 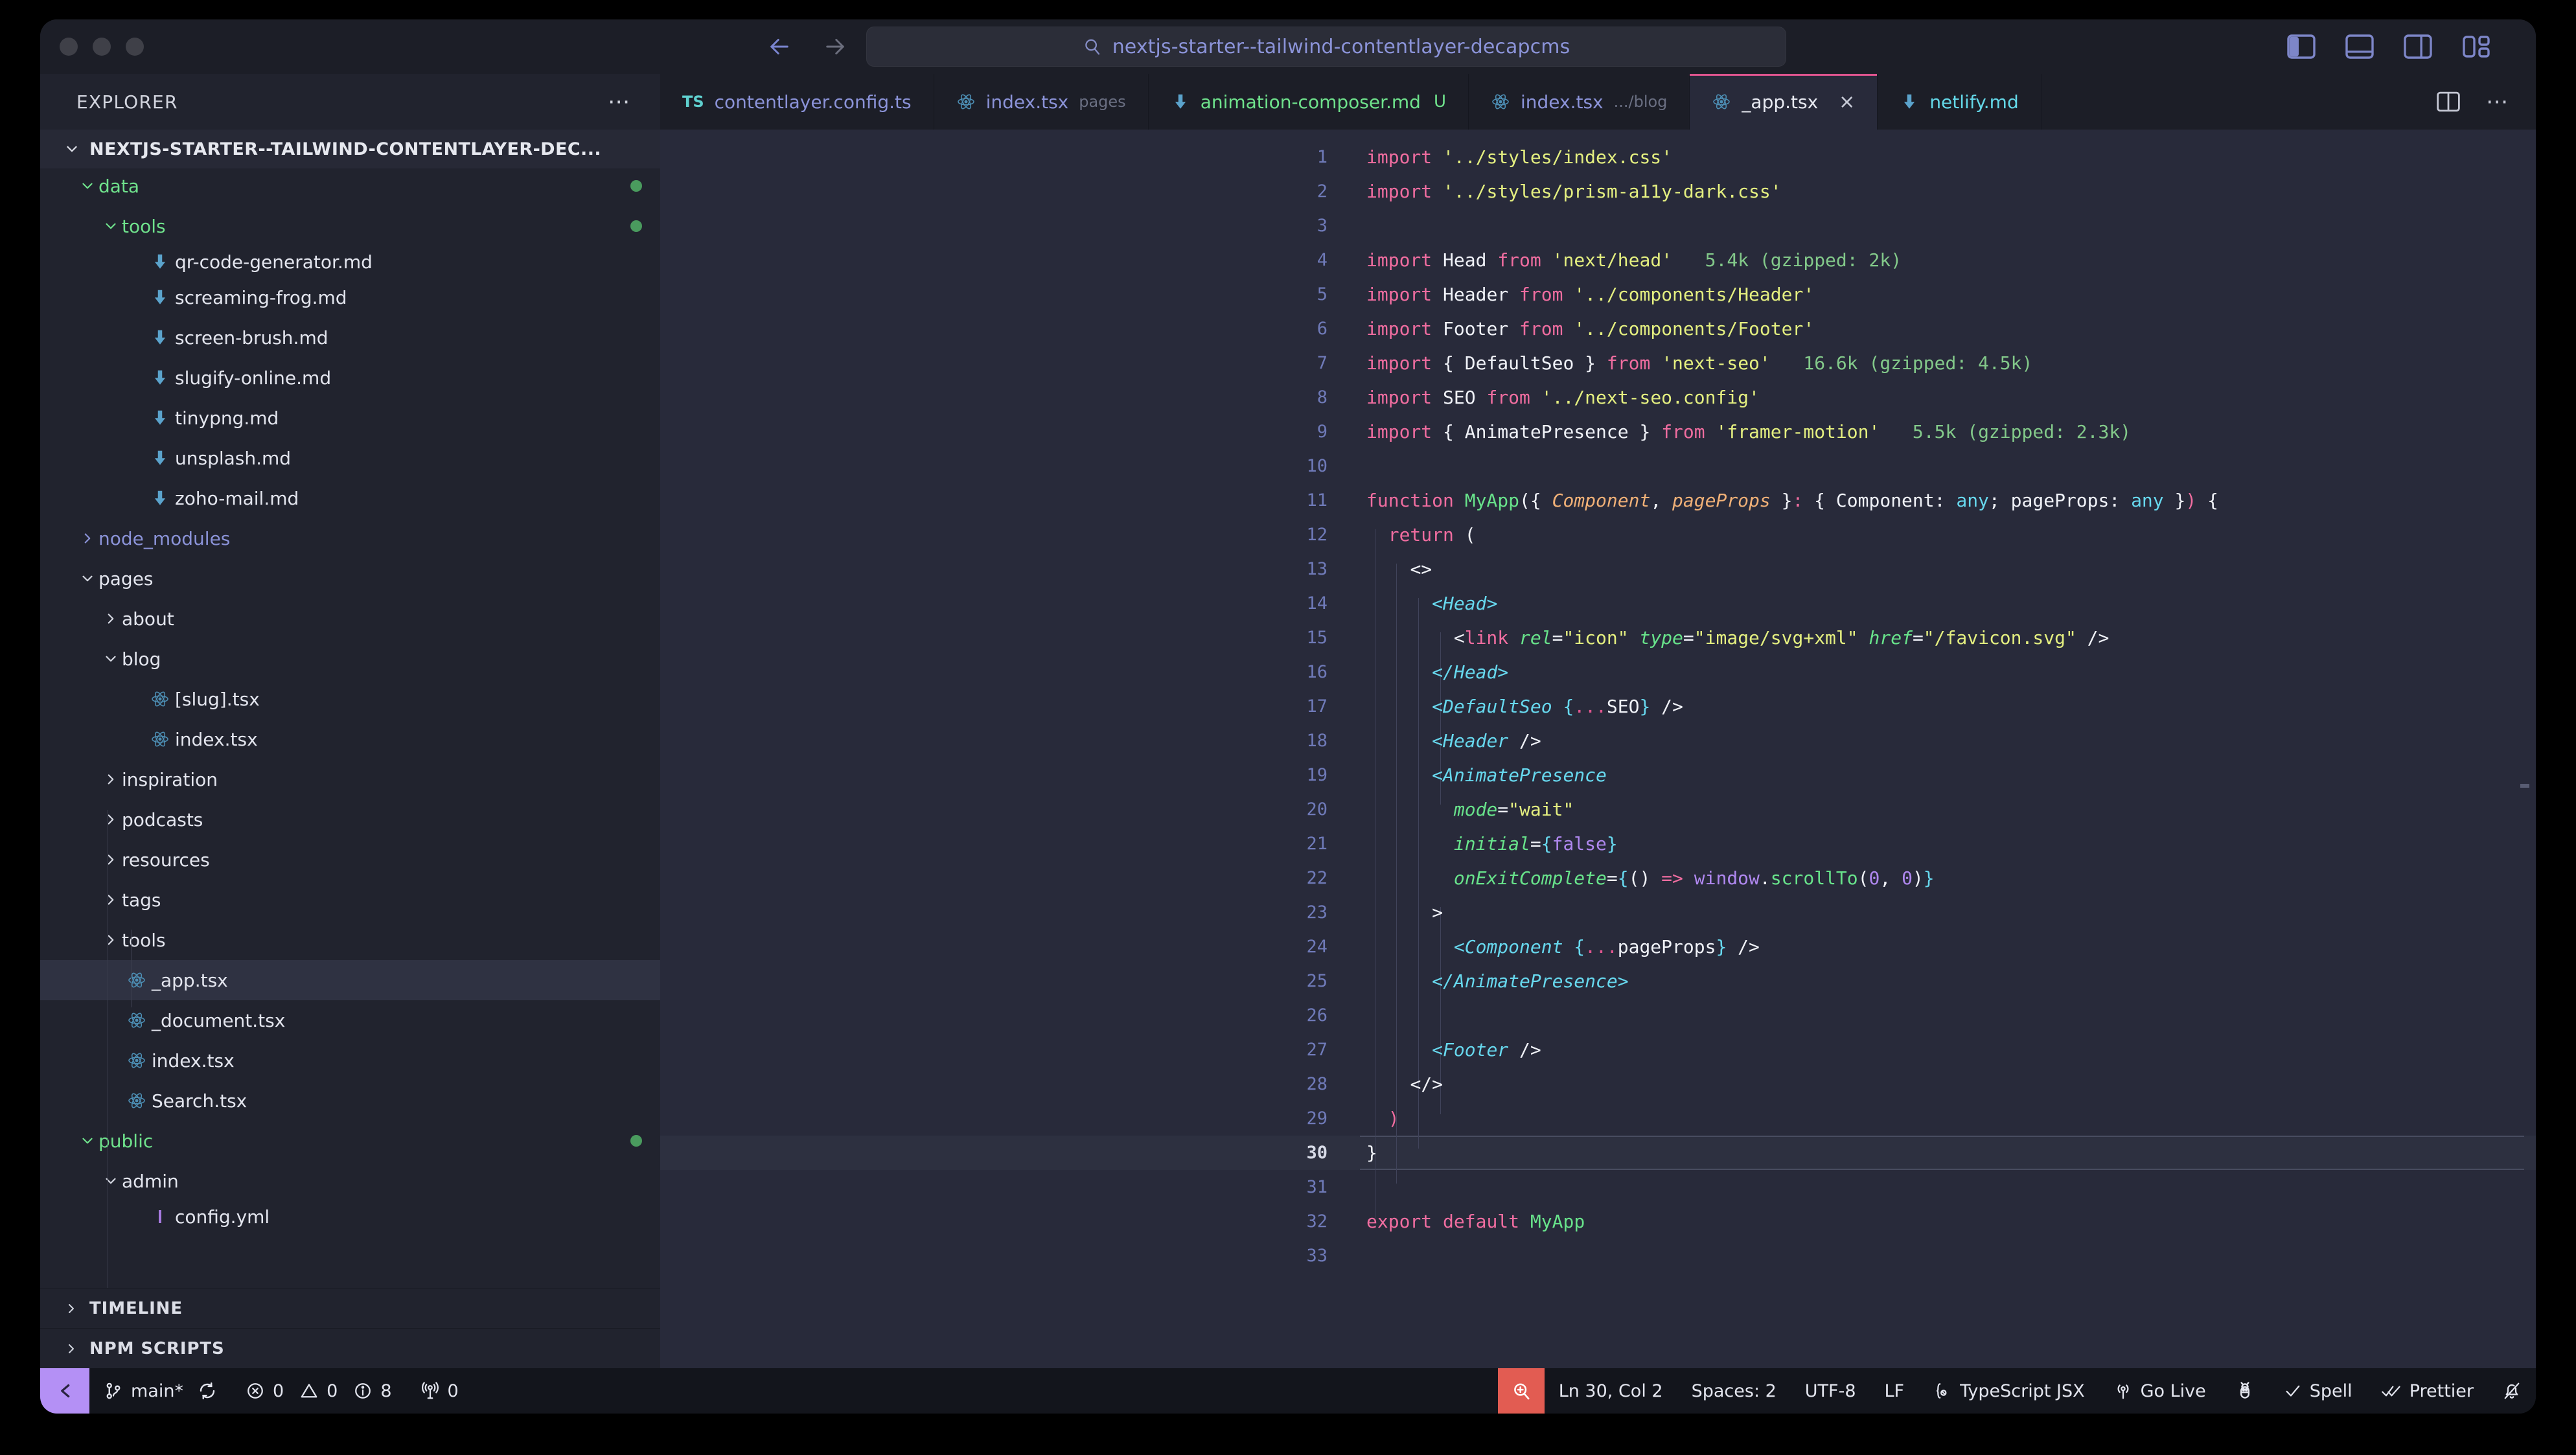 What do you see at coordinates (350, 860) in the screenshot?
I see `tree-item-resources: resources` at bounding box center [350, 860].